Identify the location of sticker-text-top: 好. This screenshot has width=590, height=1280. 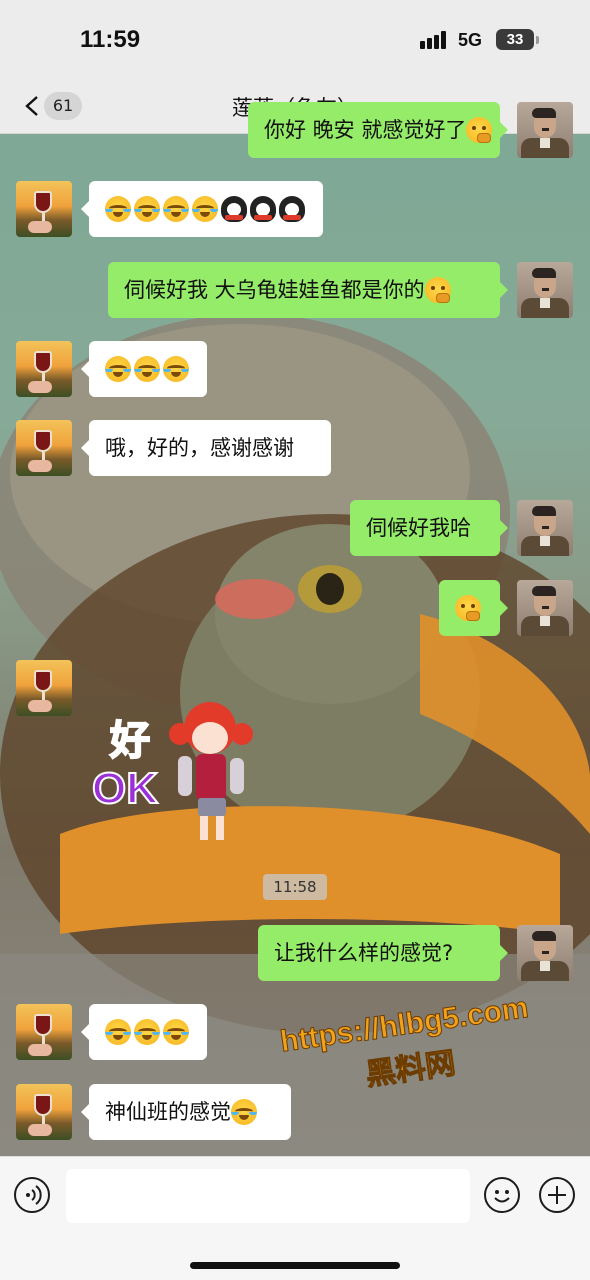
(130, 741).